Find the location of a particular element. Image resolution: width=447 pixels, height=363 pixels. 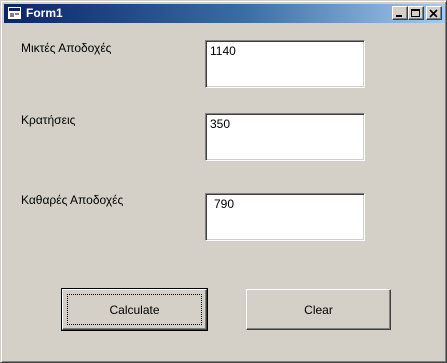

calculate-button: Calculate is located at coordinates (134, 309).